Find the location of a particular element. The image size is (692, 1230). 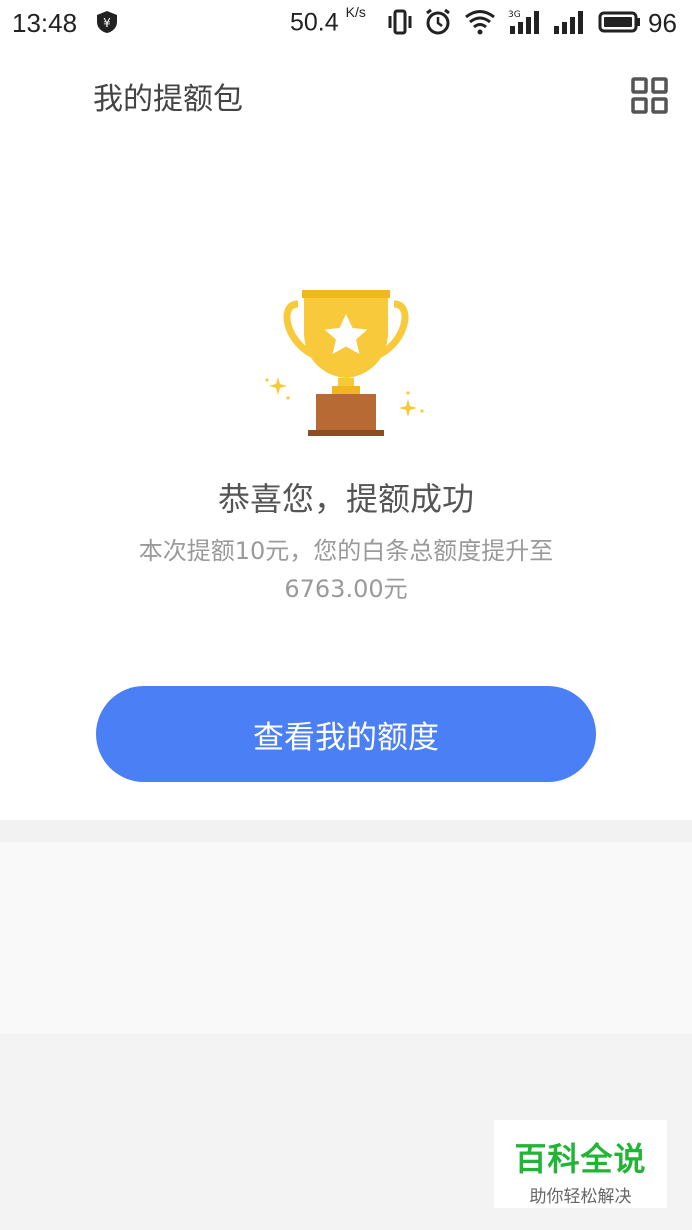

view-my-limit-button: 查看我的额度 is located at coordinates (346, 734).